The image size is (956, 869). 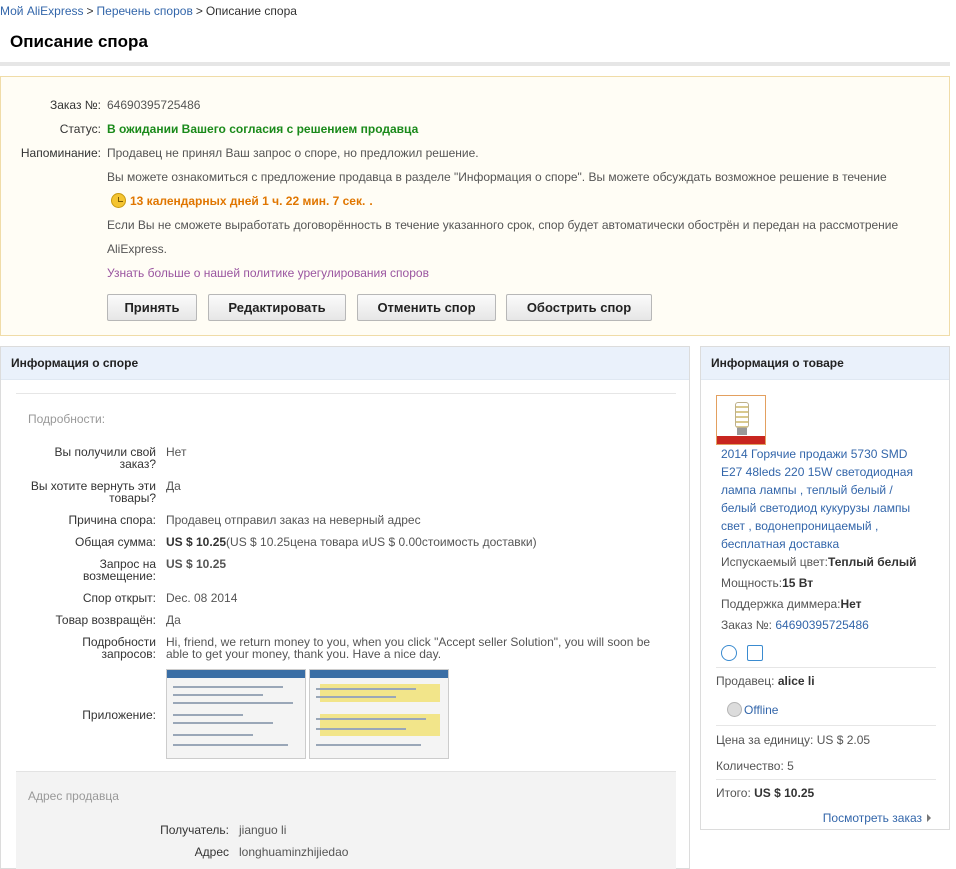 I want to click on address-label: Адрес, so click(x=211, y=852).